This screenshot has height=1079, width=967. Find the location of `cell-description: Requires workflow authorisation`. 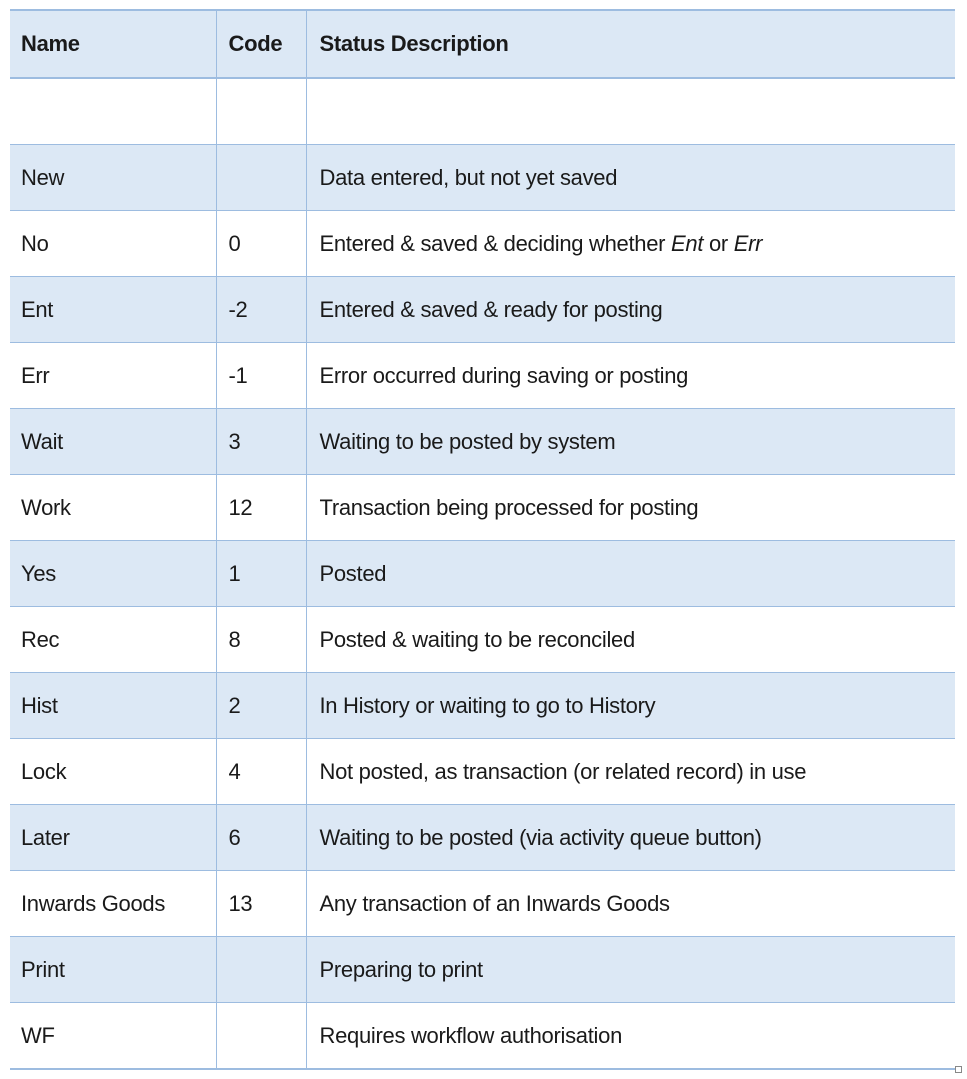

cell-description: Requires workflow authorisation is located at coordinates (630, 1036).